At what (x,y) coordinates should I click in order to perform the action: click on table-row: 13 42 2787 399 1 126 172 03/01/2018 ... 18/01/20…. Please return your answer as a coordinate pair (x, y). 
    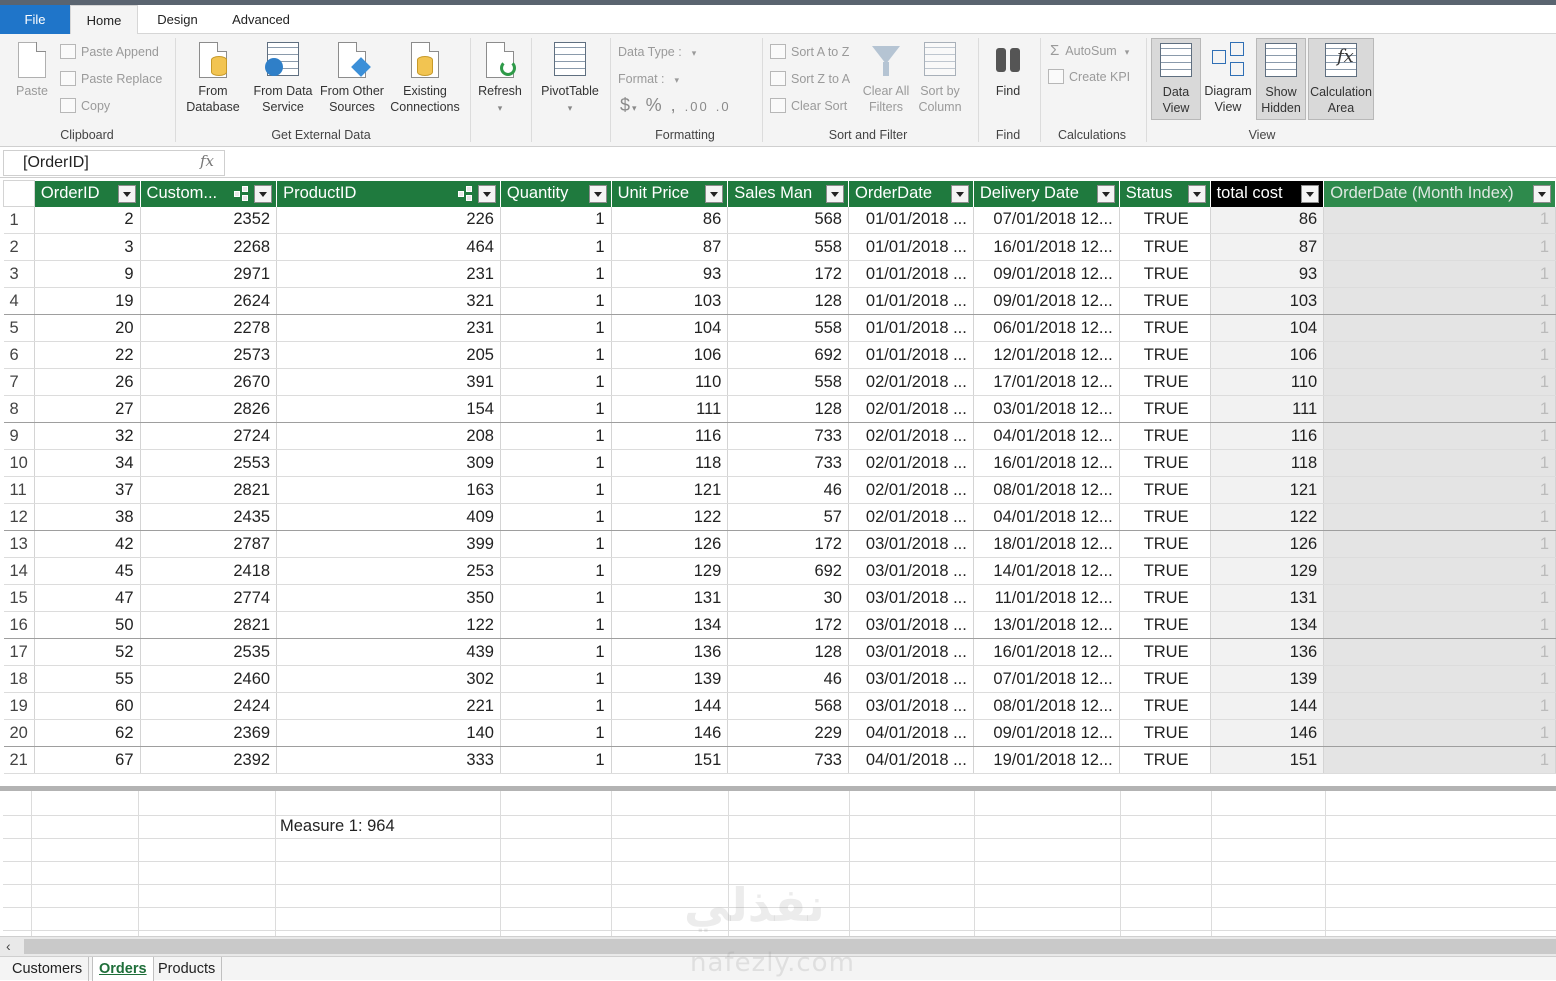
    Looking at the image, I should click on (779, 544).